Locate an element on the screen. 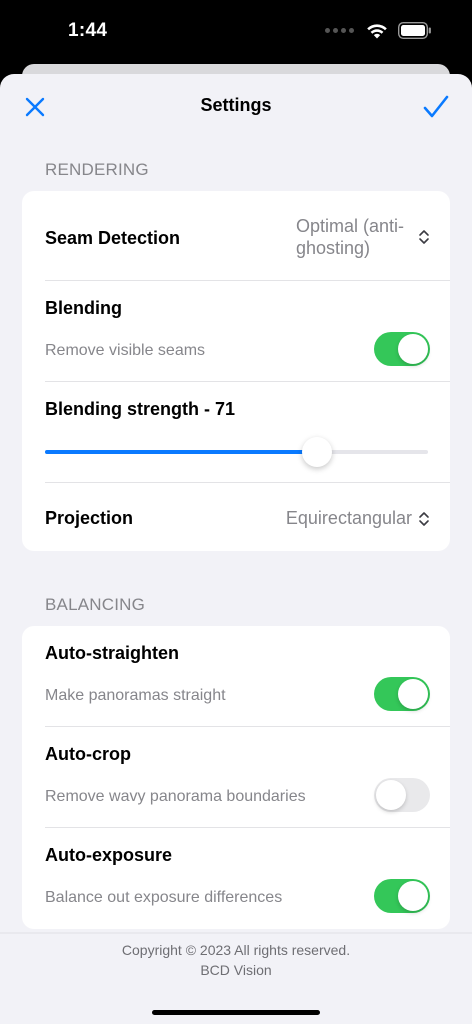  slider-thumb is located at coordinates (316, 452).